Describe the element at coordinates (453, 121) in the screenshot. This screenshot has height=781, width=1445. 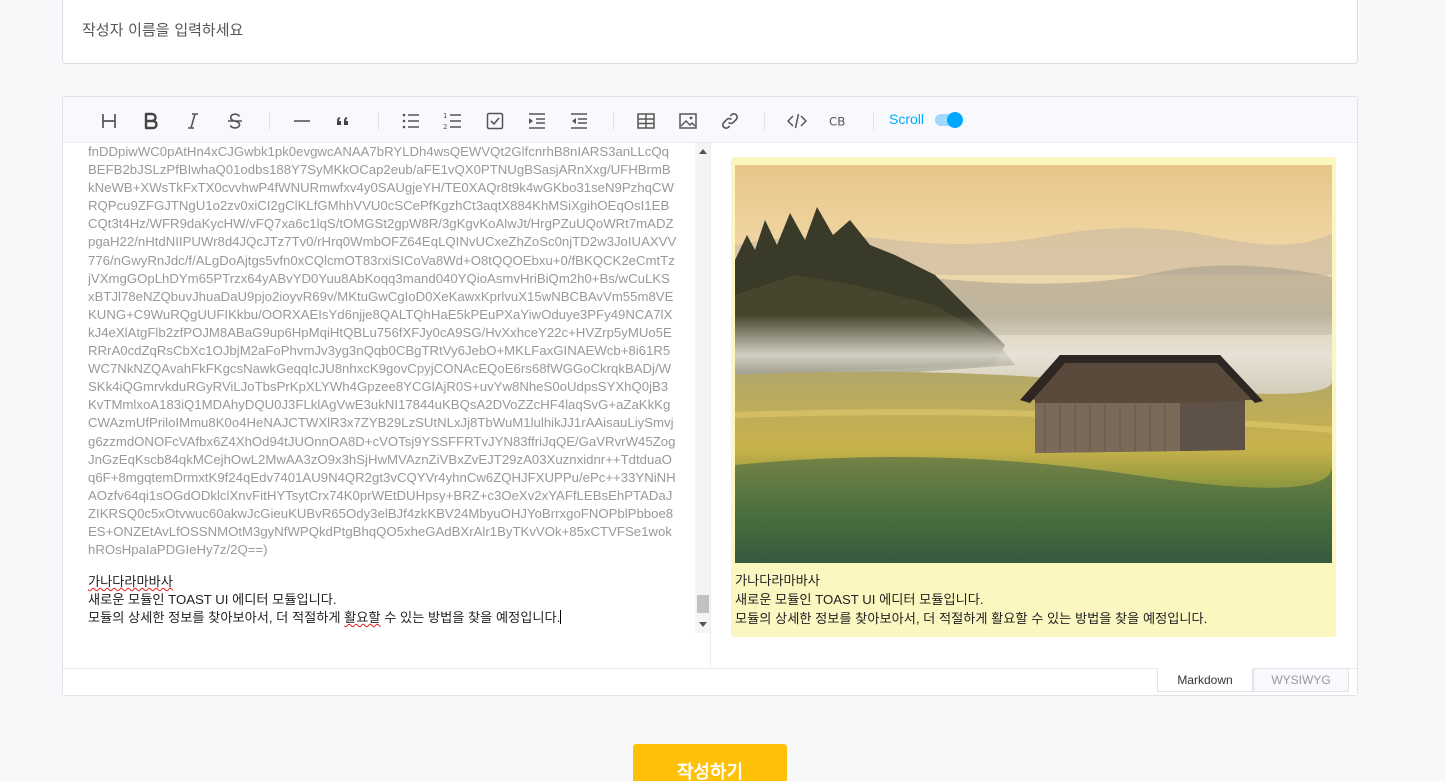
I see `ordered-list-icon: 12` at that location.